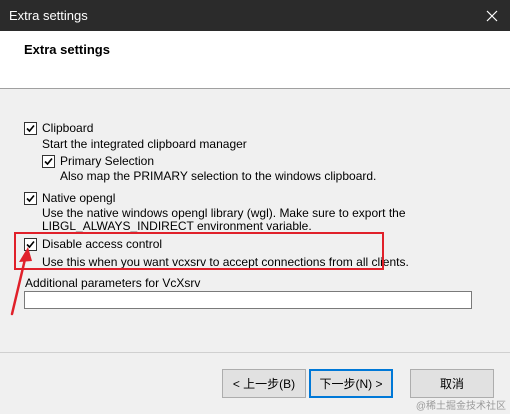  What do you see at coordinates (78, 198) in the screenshot?
I see `native-opengl-label: Native opengl` at bounding box center [78, 198].